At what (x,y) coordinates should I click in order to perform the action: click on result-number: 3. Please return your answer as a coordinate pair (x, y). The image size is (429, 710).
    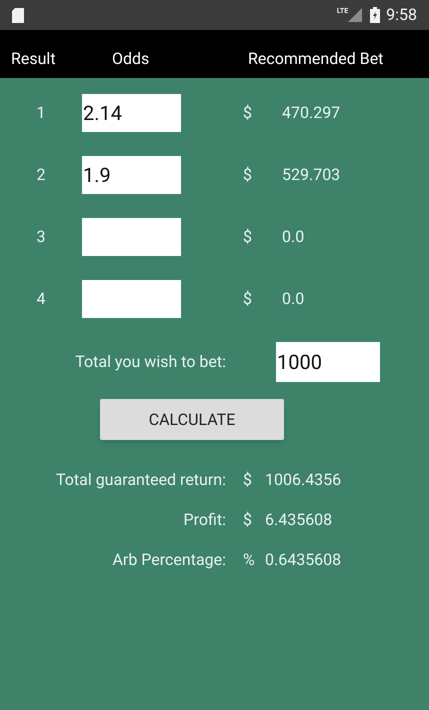
    Looking at the image, I should click on (41, 237).